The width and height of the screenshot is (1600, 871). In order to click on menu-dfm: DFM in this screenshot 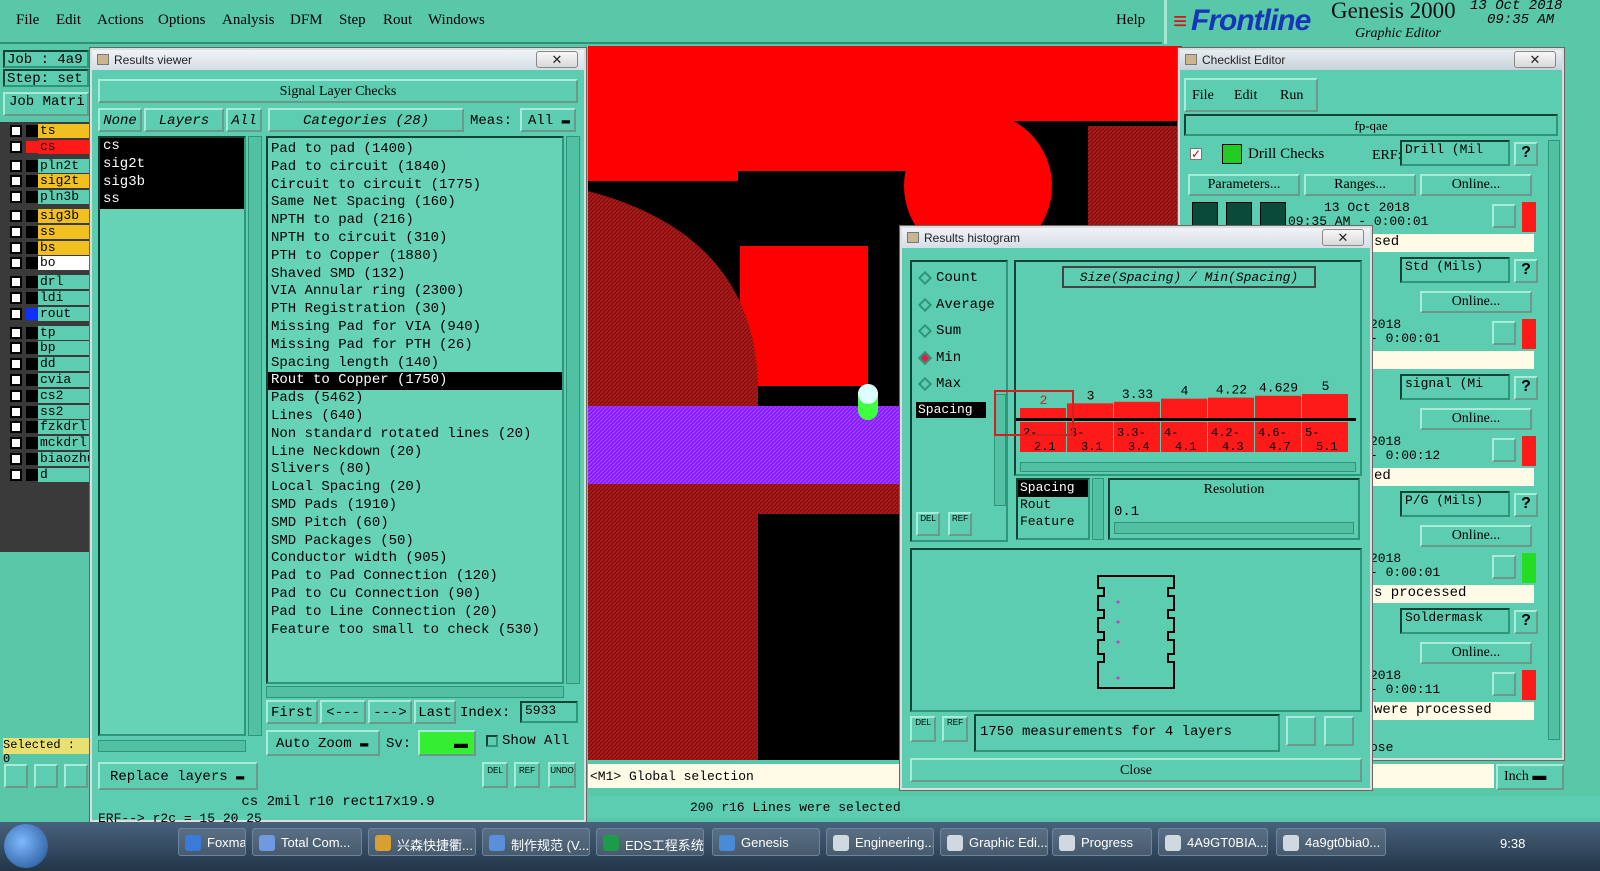, I will do `click(306, 20)`.